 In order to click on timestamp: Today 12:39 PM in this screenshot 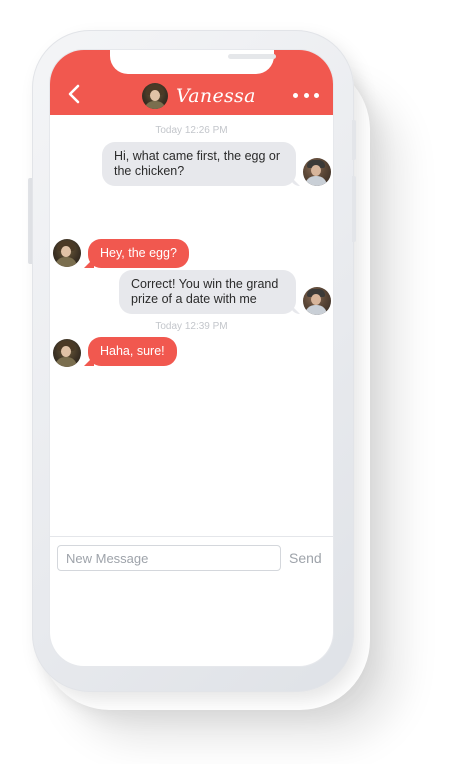, I will do `click(191, 326)`.